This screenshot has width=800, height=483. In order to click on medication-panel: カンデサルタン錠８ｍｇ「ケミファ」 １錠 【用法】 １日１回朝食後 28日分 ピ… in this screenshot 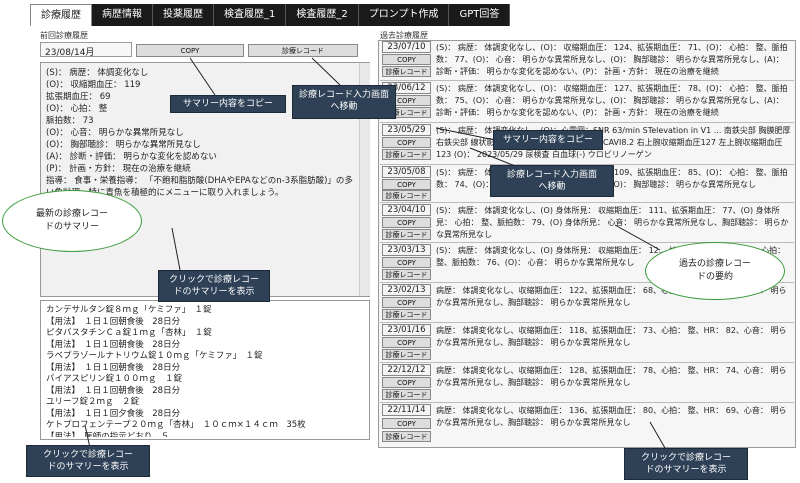, I will do `click(205, 370)`.